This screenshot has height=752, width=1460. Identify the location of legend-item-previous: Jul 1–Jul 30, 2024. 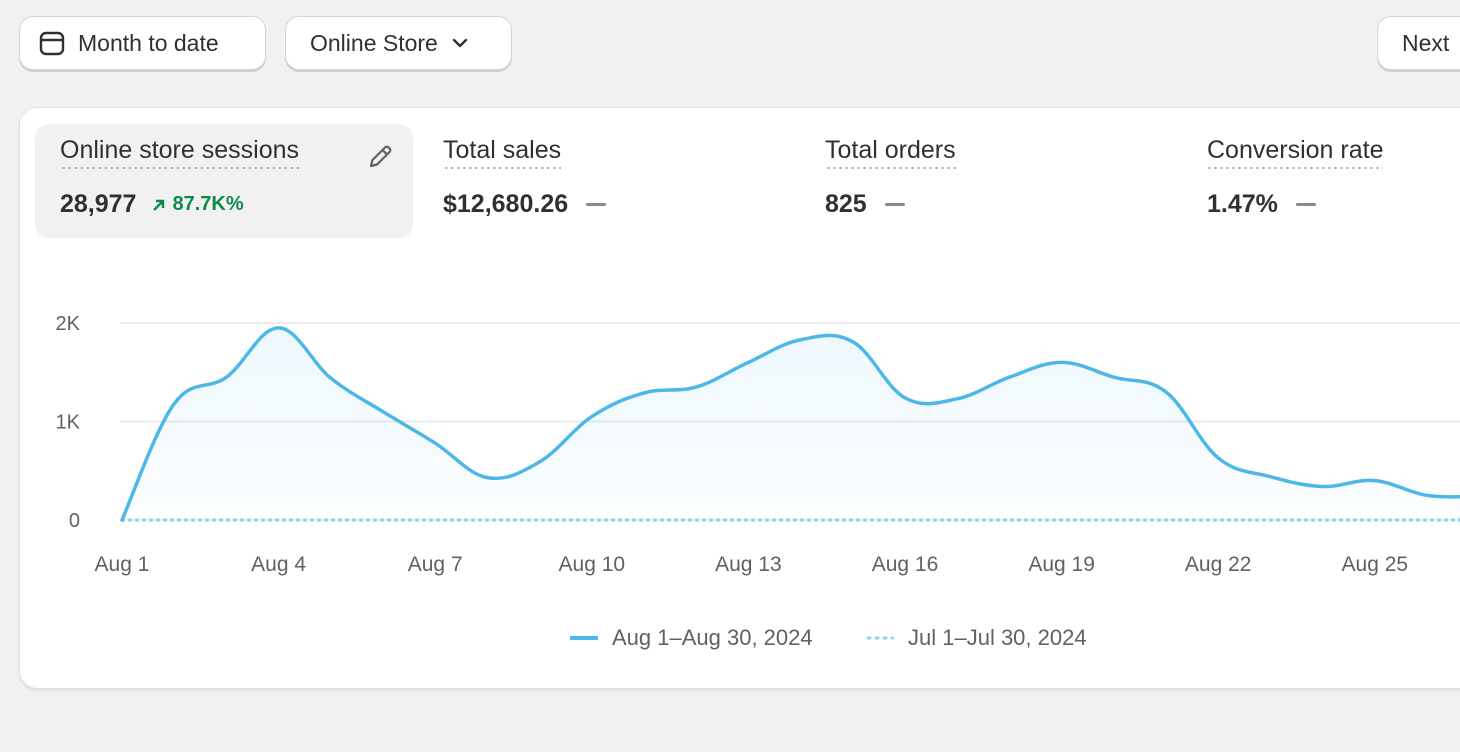
(976, 638).